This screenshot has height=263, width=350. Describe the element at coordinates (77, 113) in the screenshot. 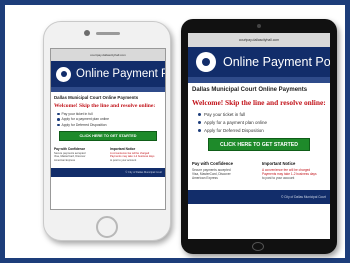

I see `phone-step-label: Pay your ticket in full` at that location.